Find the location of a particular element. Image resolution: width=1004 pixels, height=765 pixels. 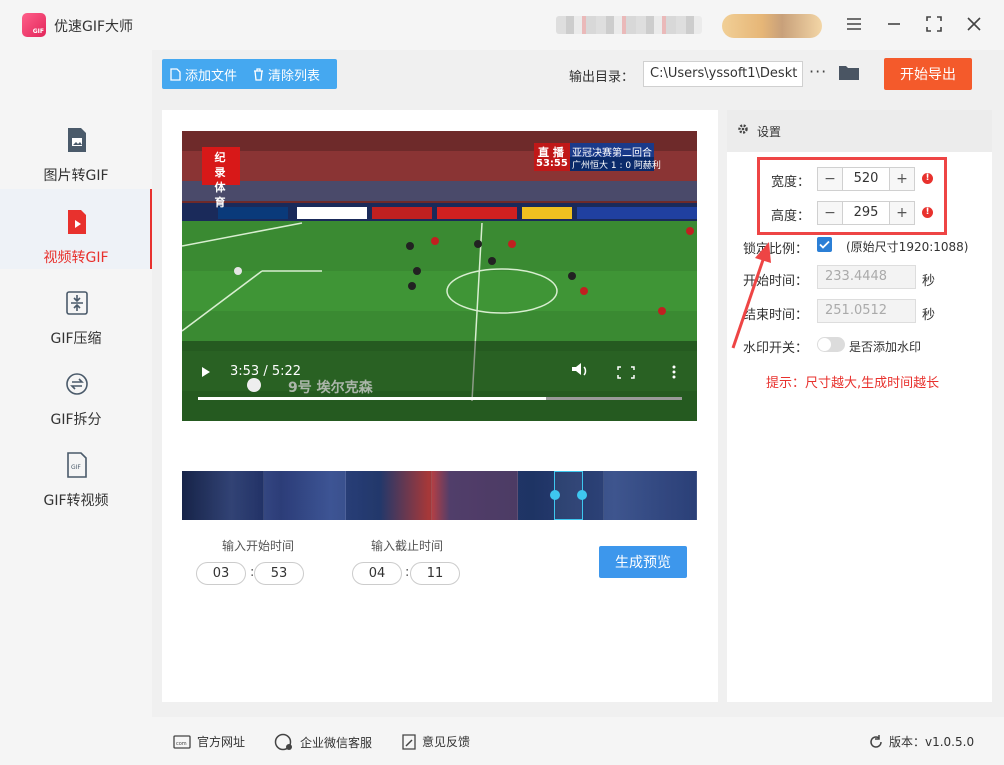

sidebar-item-image-to-gif: 图片转GIF is located at coordinates (76, 147).